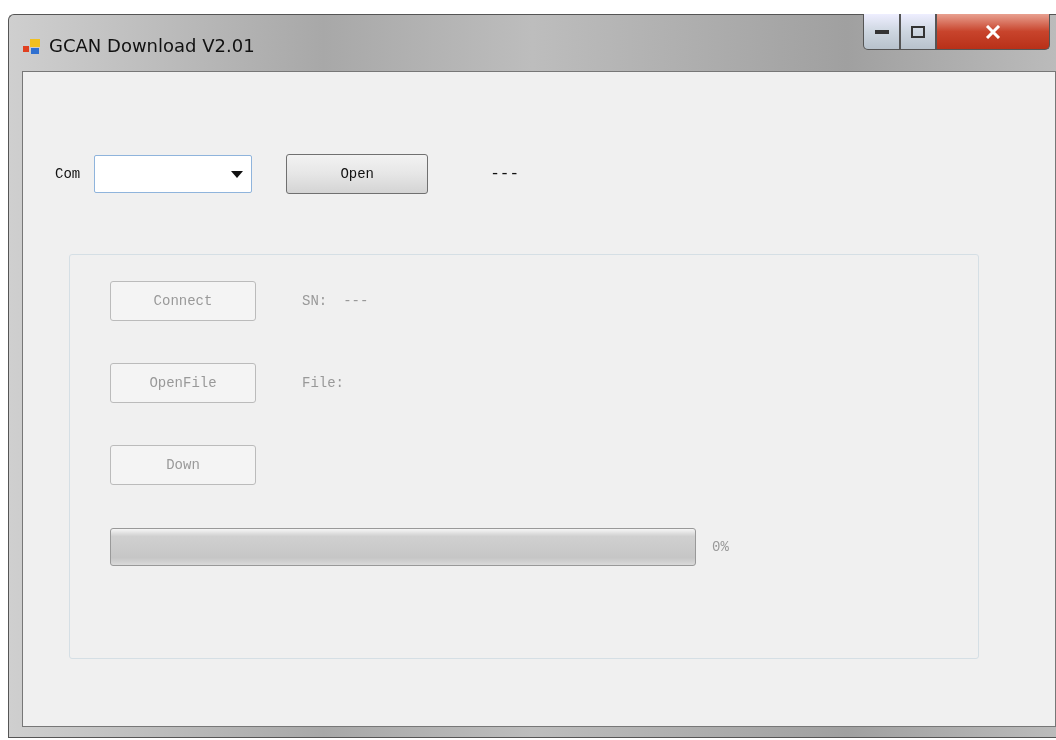 The image size is (1056, 740). What do you see at coordinates (68, 174) in the screenshot?
I see `com-label: Com` at bounding box center [68, 174].